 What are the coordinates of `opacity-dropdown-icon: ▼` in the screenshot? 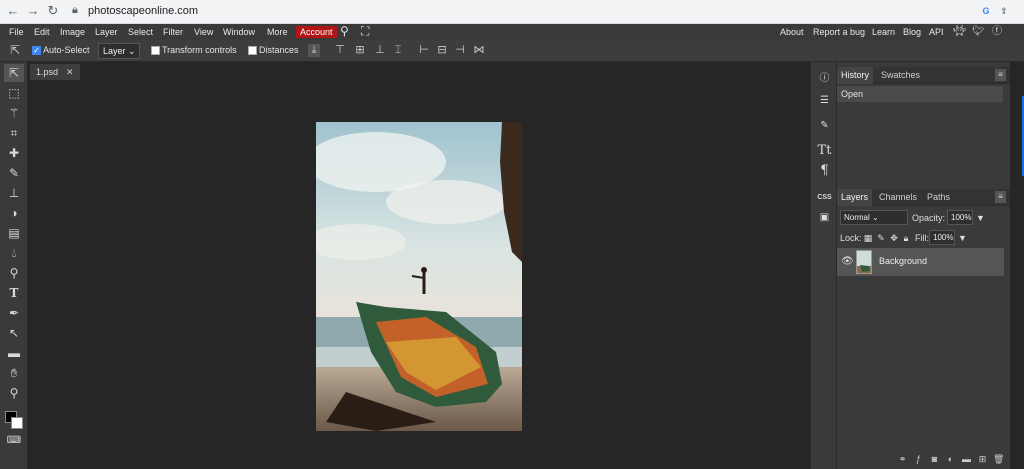 It's located at (980, 218).